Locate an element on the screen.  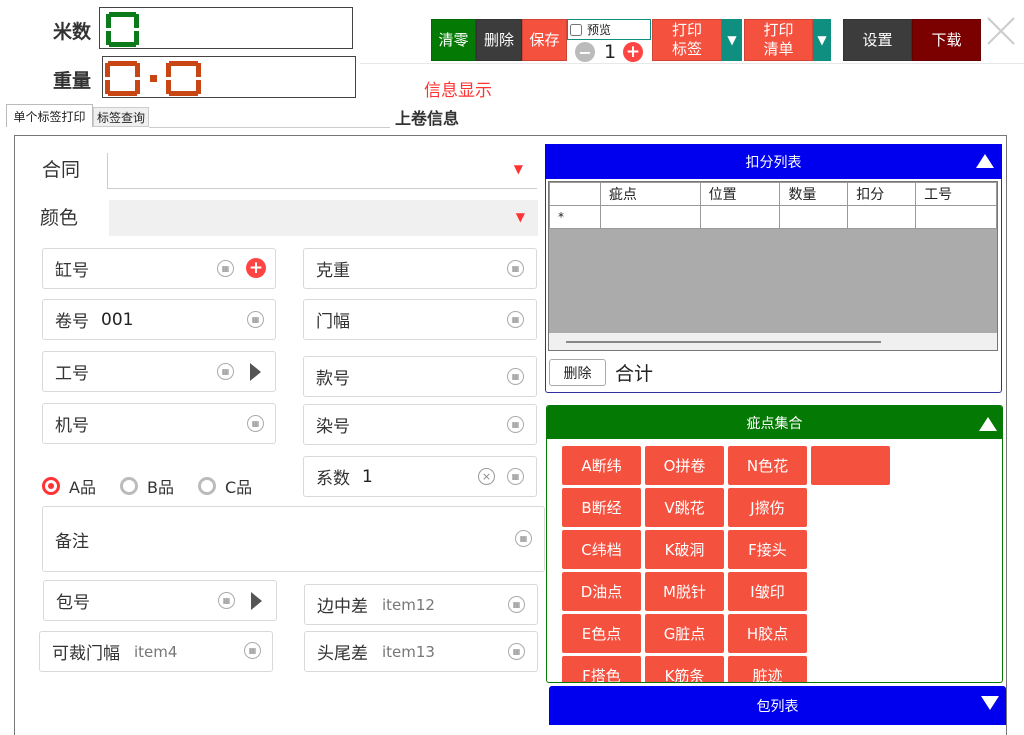
color-select: ▼ is located at coordinates (323, 218).